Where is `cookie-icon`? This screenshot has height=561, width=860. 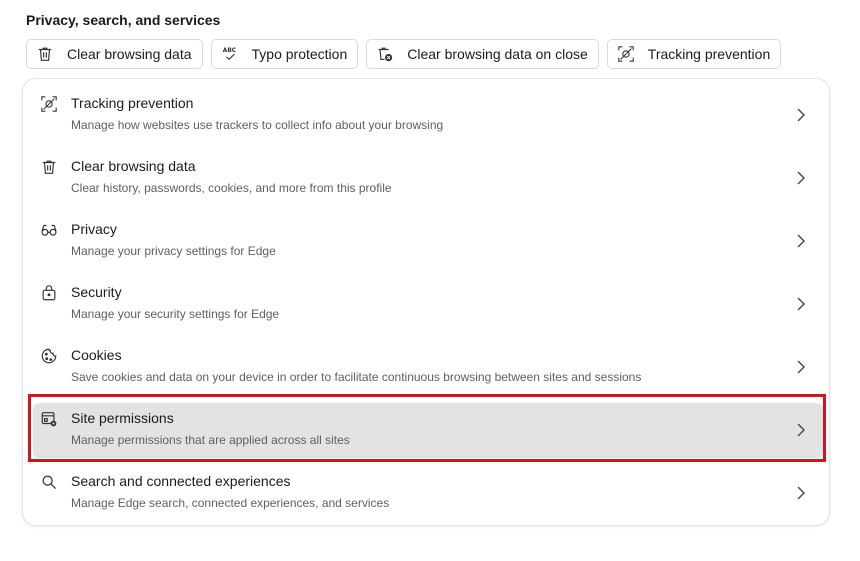 cookie-icon is located at coordinates (49, 356).